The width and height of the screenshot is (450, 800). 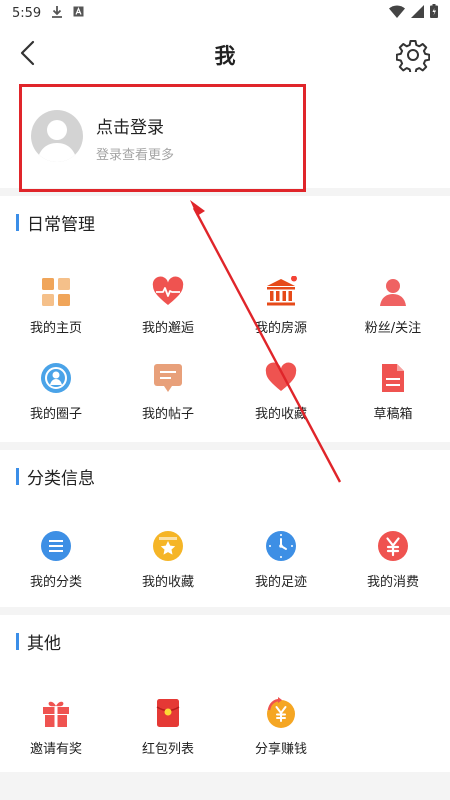 I want to click on status-bar: 5:59, so click(x=225, y=13).